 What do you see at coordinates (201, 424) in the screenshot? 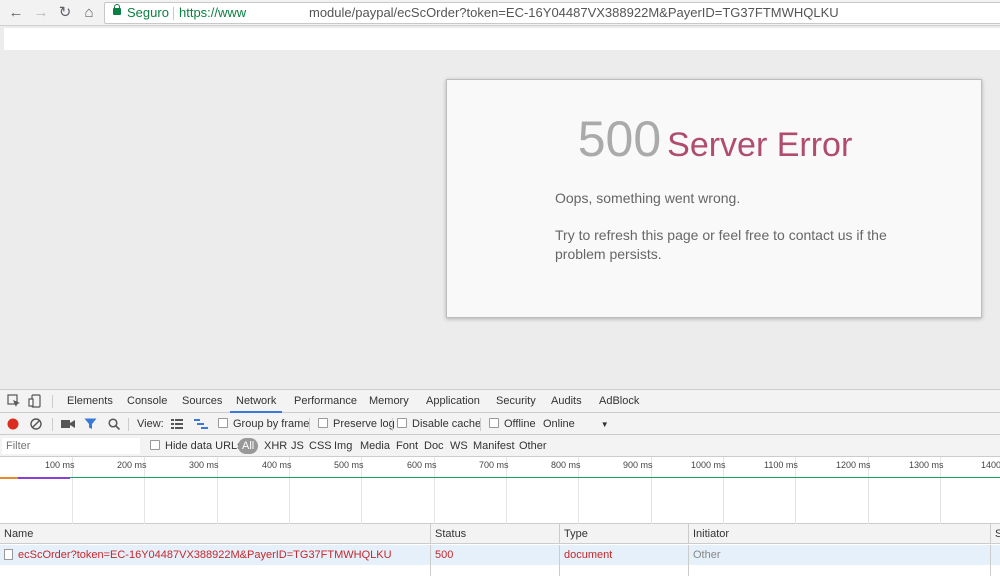
I see `waterfall-icon` at bounding box center [201, 424].